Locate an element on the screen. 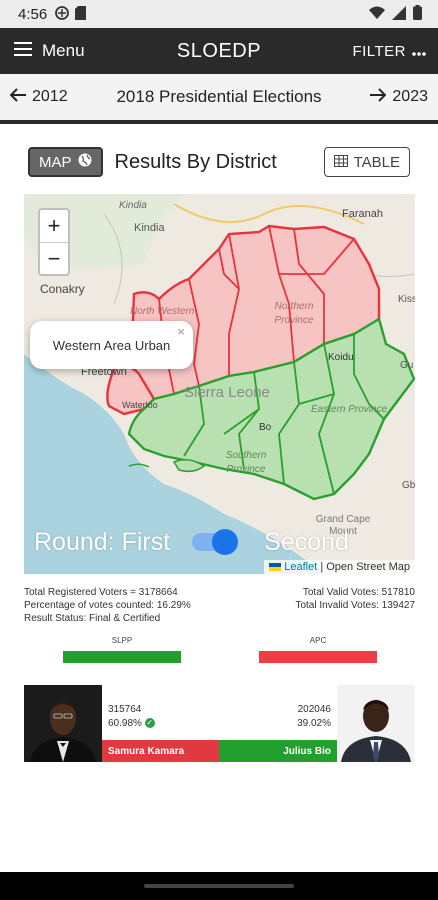 This screenshot has height=900, width=438. arrow-left-icon is located at coordinates (17, 97).